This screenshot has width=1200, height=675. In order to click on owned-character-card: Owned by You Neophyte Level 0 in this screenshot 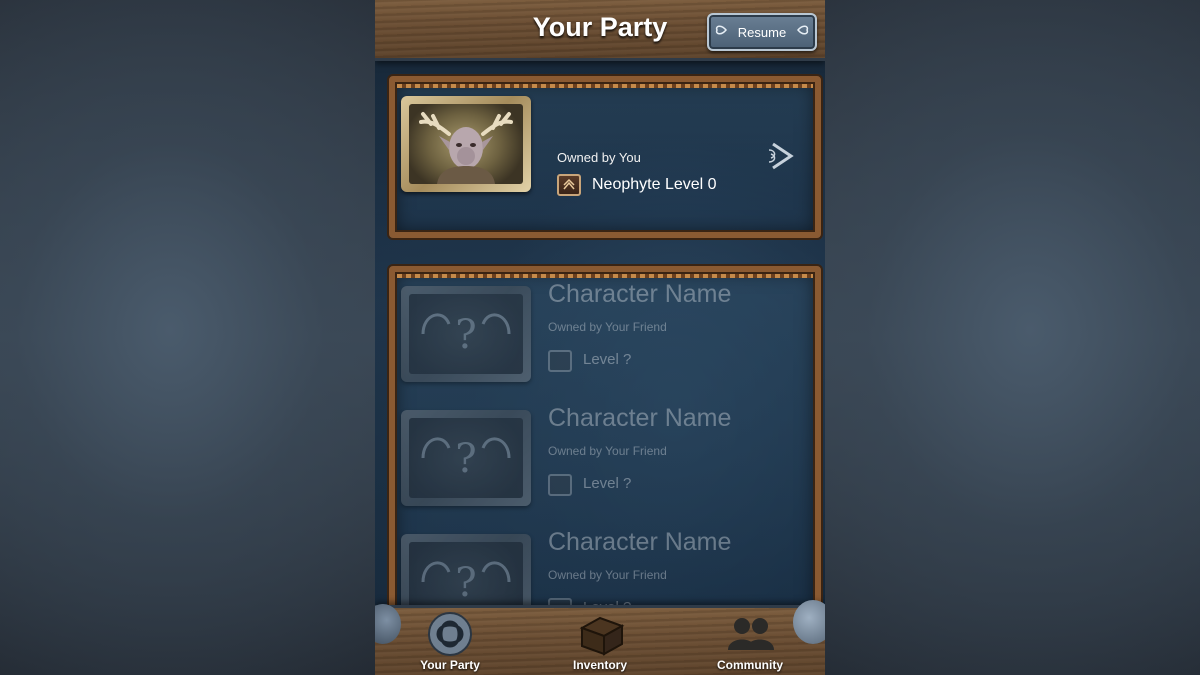, I will do `click(605, 157)`.